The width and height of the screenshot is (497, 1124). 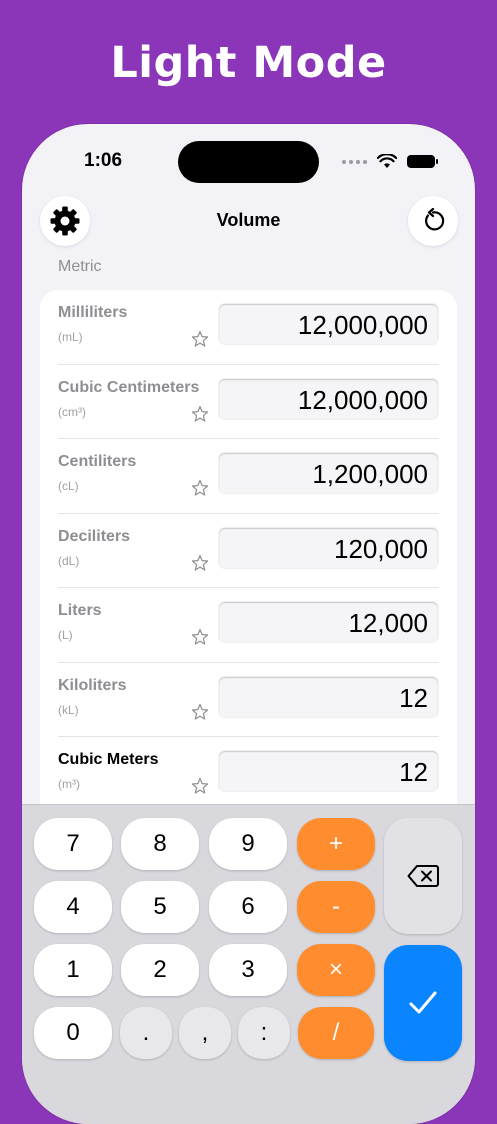 I want to click on unit-row-milliliters: Milliliters (mL) 12,000,000, so click(x=248, y=327).